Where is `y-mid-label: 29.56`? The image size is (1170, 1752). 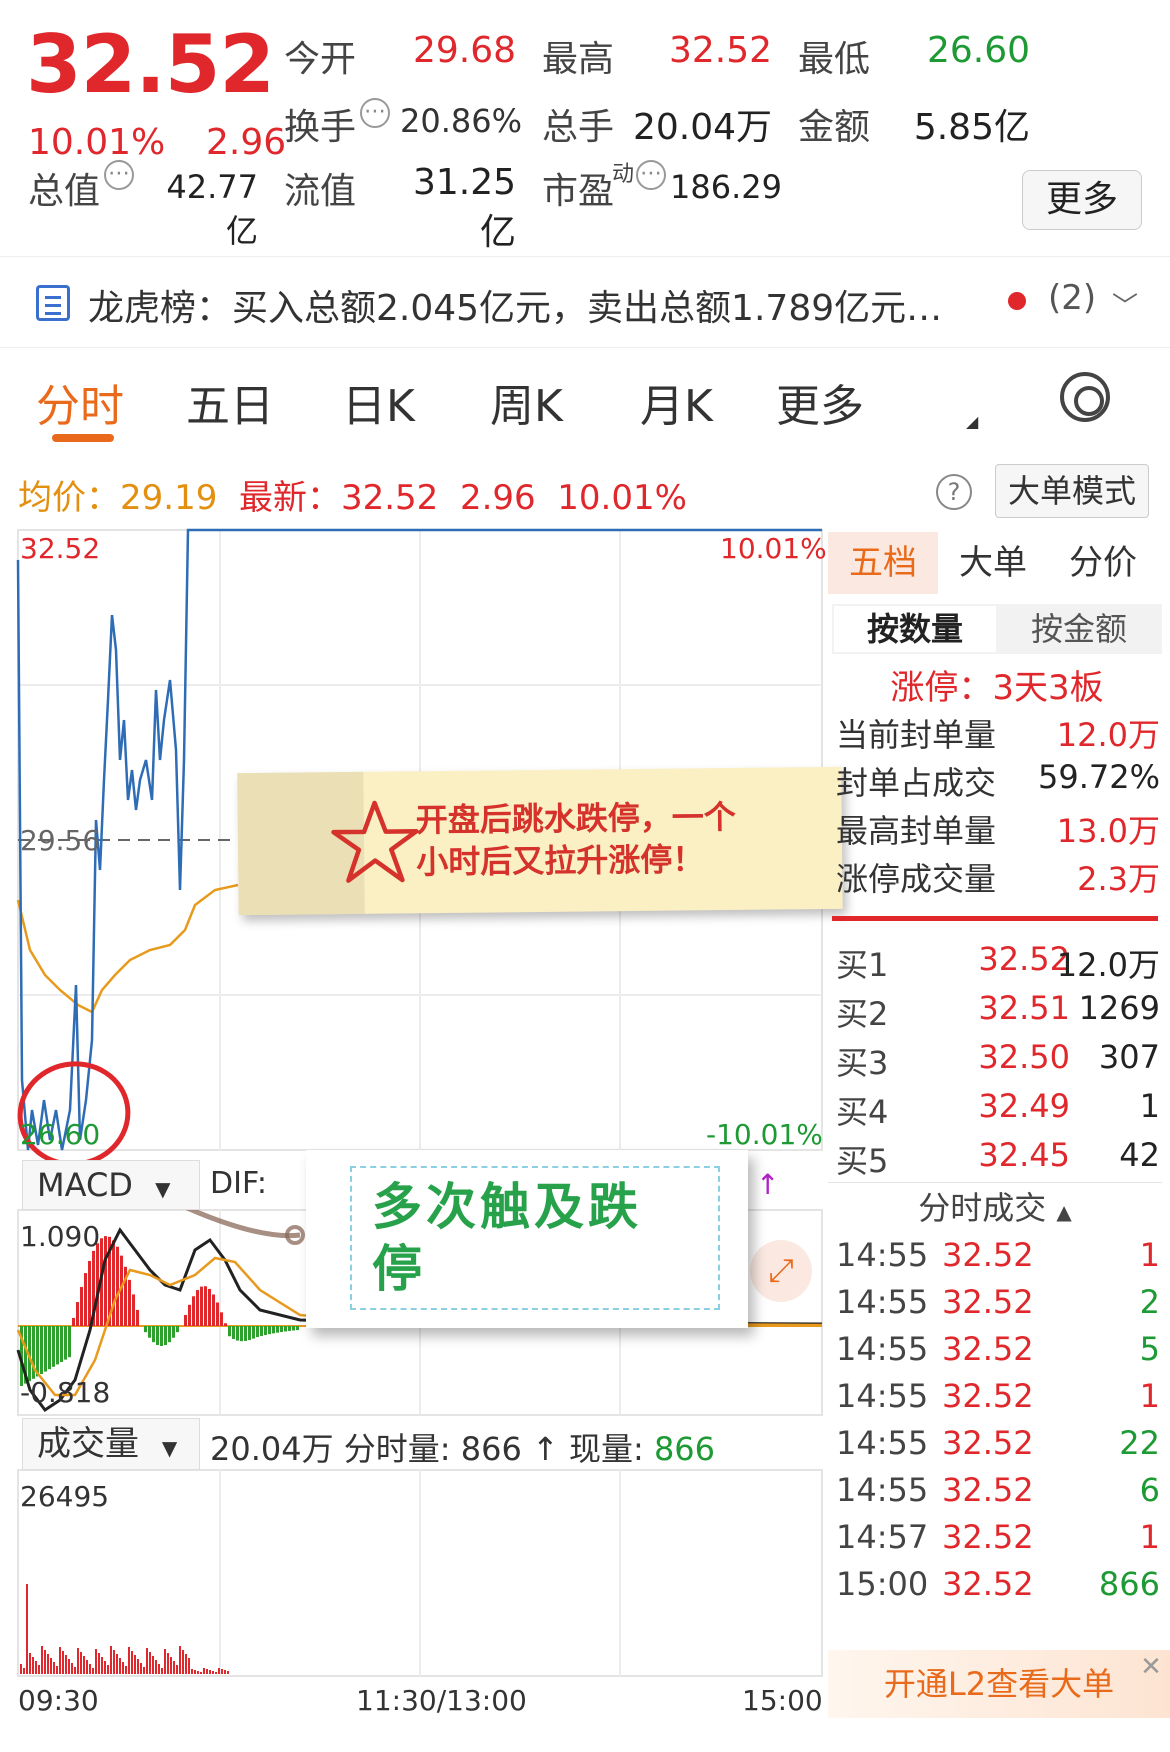
y-mid-label: 29.56 is located at coordinates (60, 840).